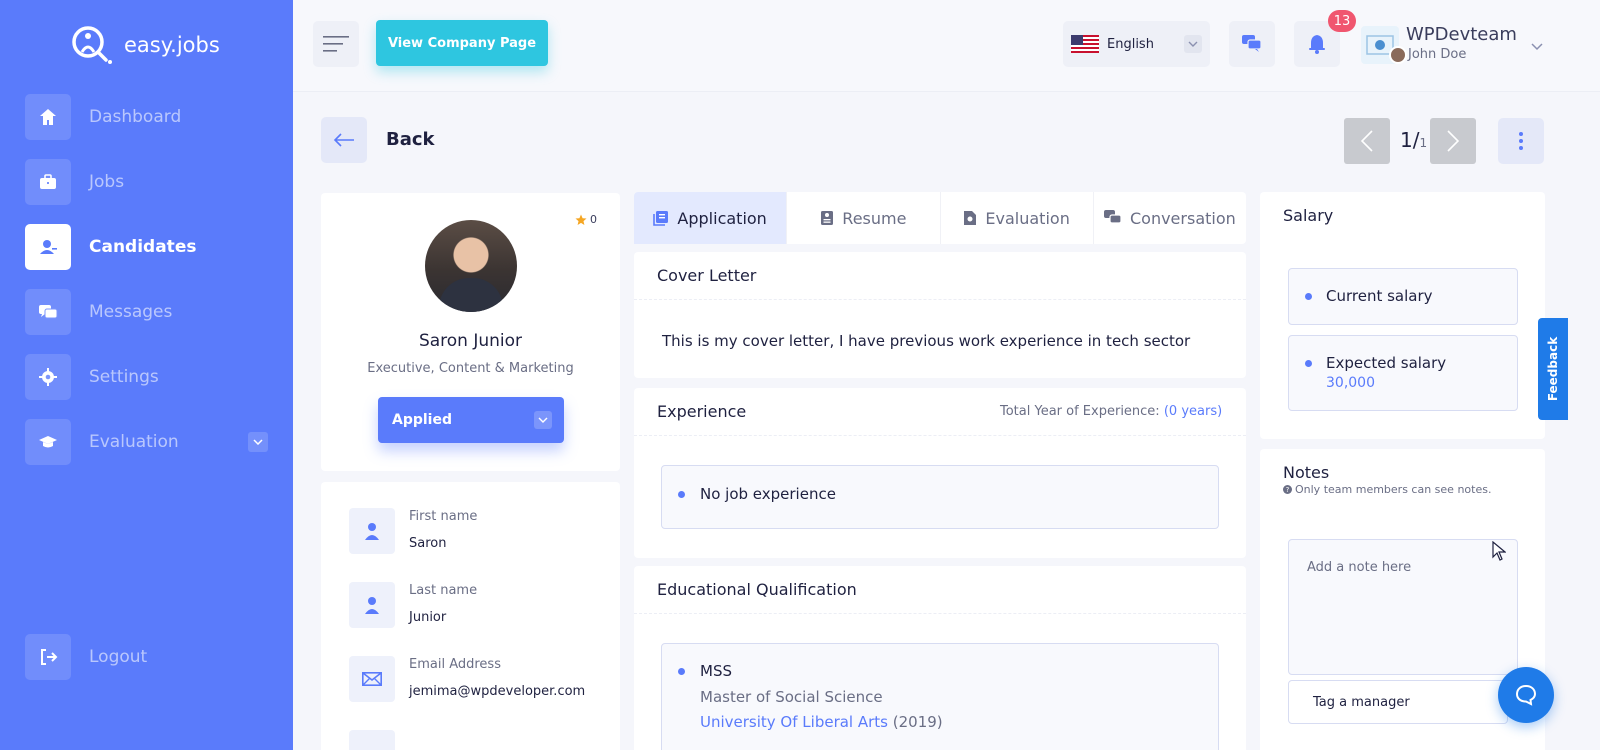  Describe the element at coordinates (874, 218) in the screenshot. I see `tab-label: Resume` at that location.